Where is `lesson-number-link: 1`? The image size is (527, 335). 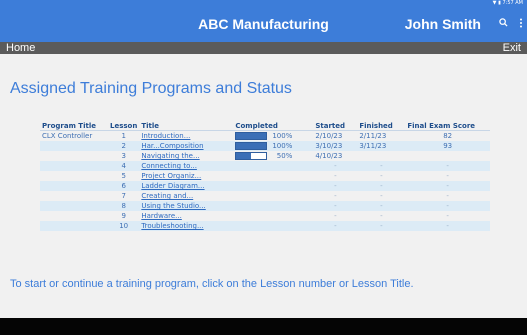 lesson-number-link: 1 is located at coordinates (123, 136).